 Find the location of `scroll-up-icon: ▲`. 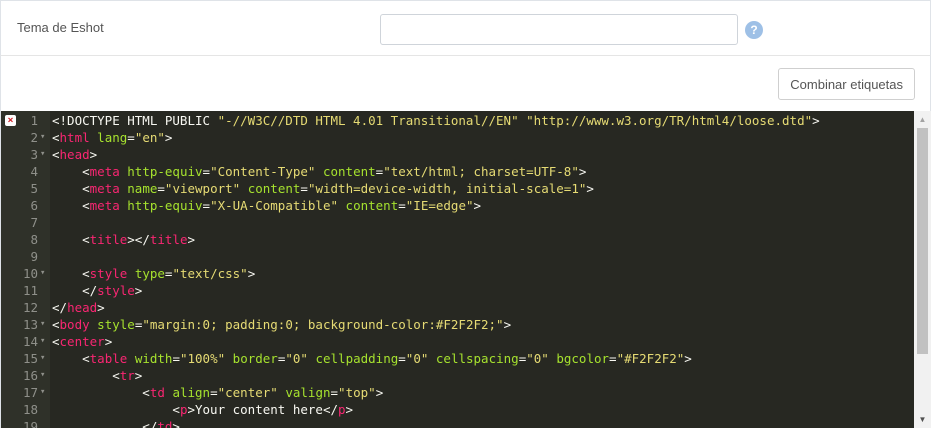

scroll-up-icon: ▲ is located at coordinates (922, 119).